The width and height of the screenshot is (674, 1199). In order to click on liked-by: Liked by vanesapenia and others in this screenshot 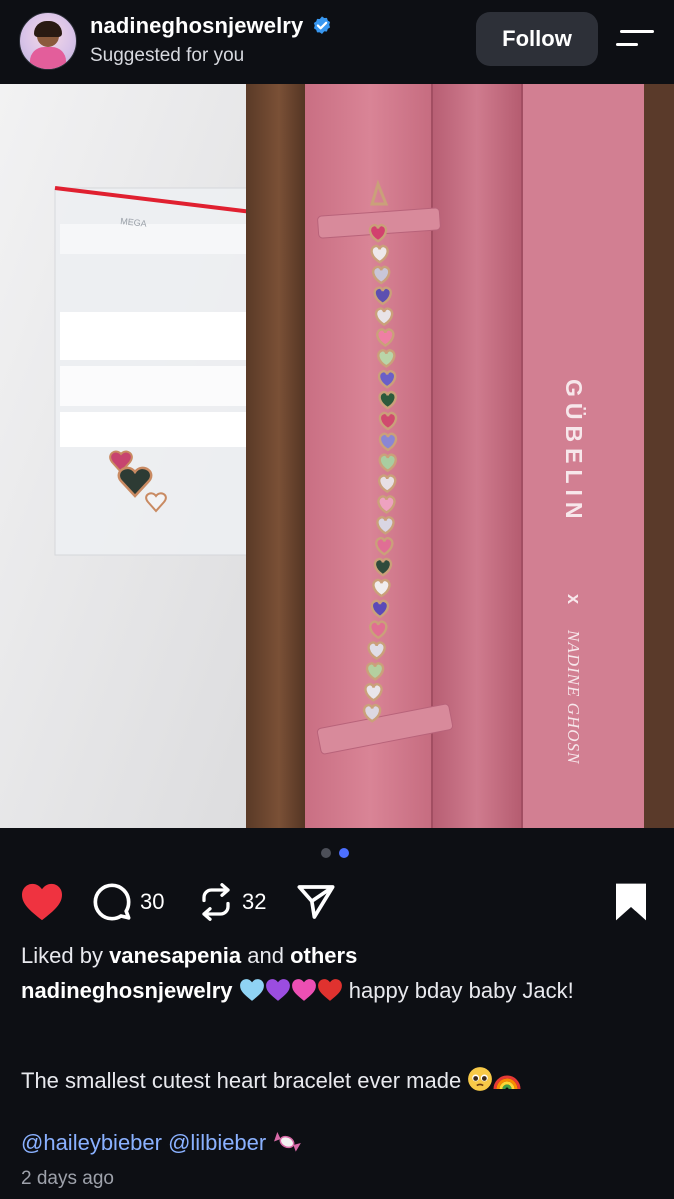, I will do `click(336, 956)`.